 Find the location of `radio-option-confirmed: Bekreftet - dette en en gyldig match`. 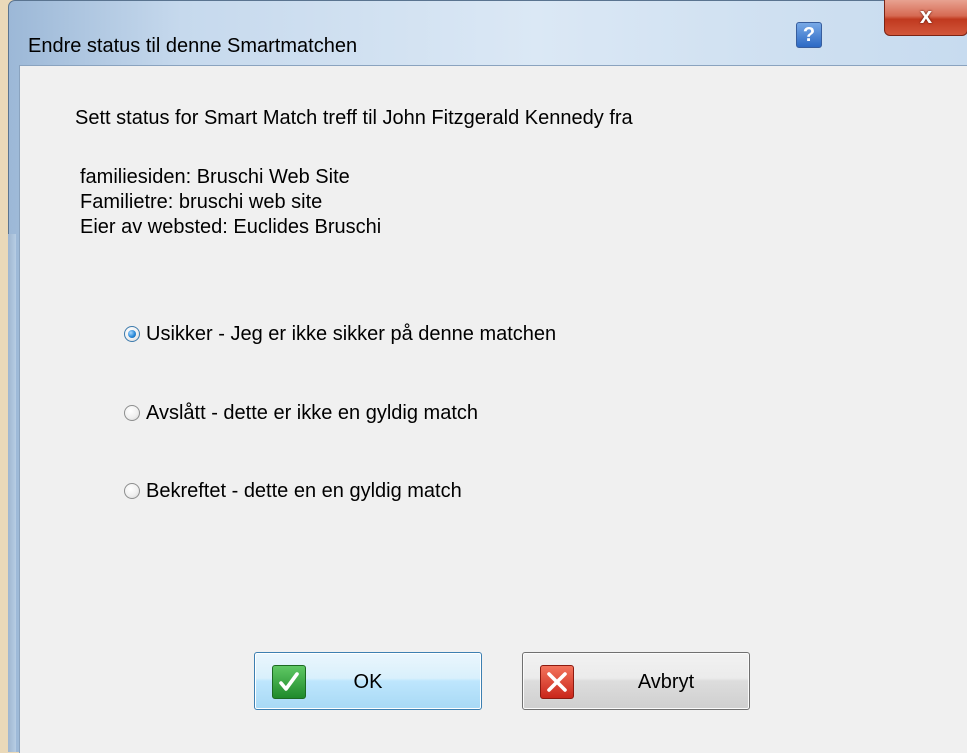

radio-option-confirmed: Bekreftet - dette en en gyldig match is located at coordinates (293, 491).